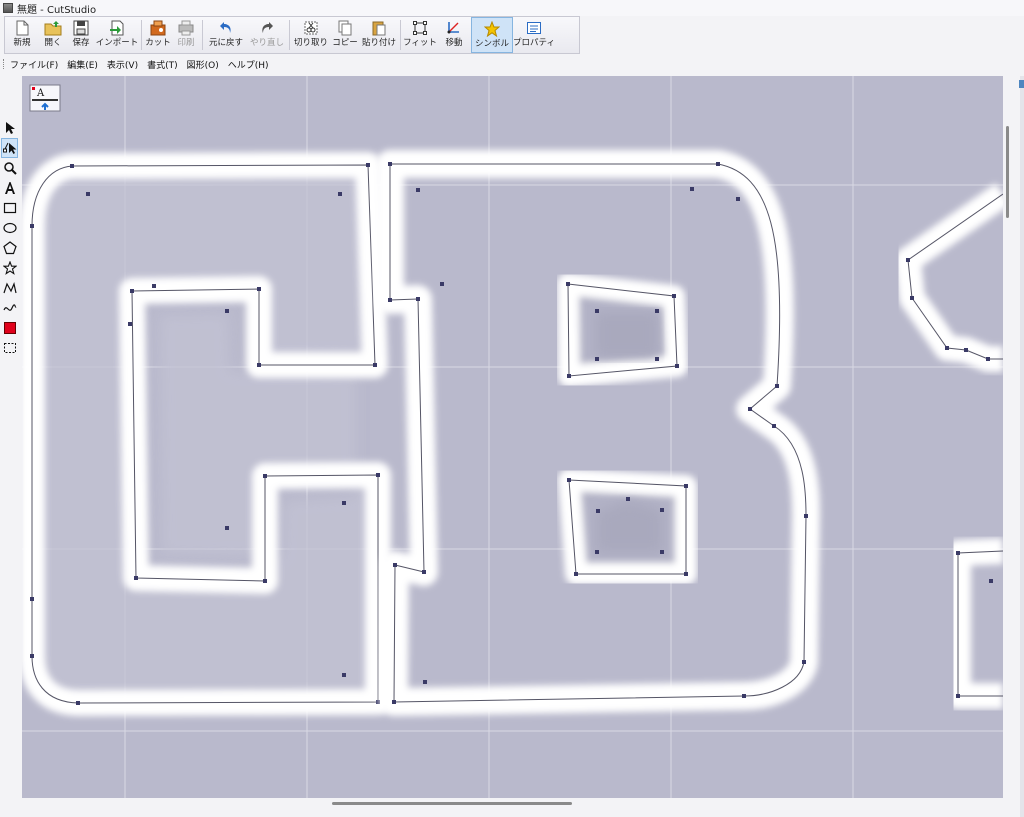 The height and width of the screenshot is (817, 1024). I want to click on right-panel-tab, so click(1021, 84).